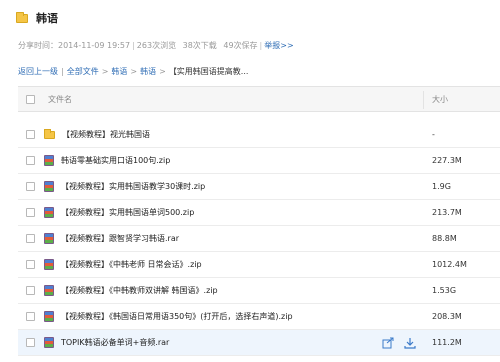  I want to click on table-row: 【视频教程】跟智贤学习韩语.rar 88.8M, so click(259, 239).